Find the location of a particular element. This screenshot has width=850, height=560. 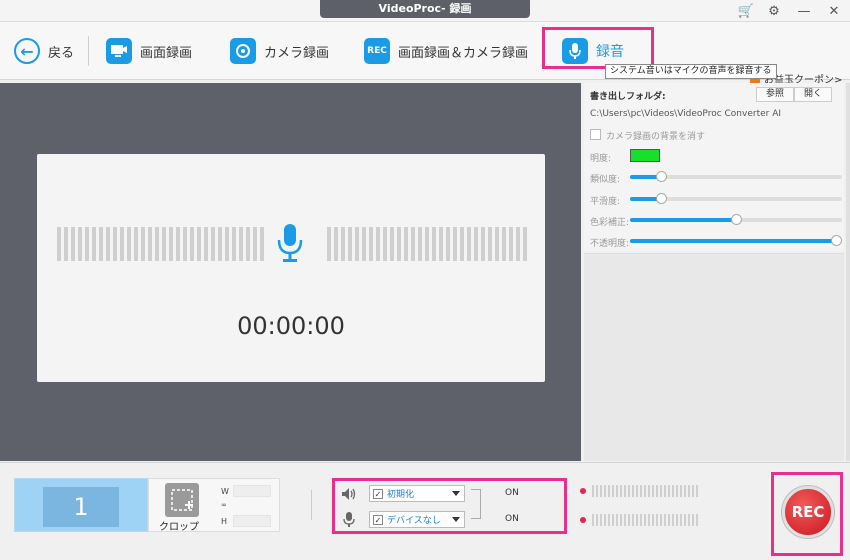

screen-camera-record-button: REC 画面録画＆カメラ録画 is located at coordinates (446, 51).